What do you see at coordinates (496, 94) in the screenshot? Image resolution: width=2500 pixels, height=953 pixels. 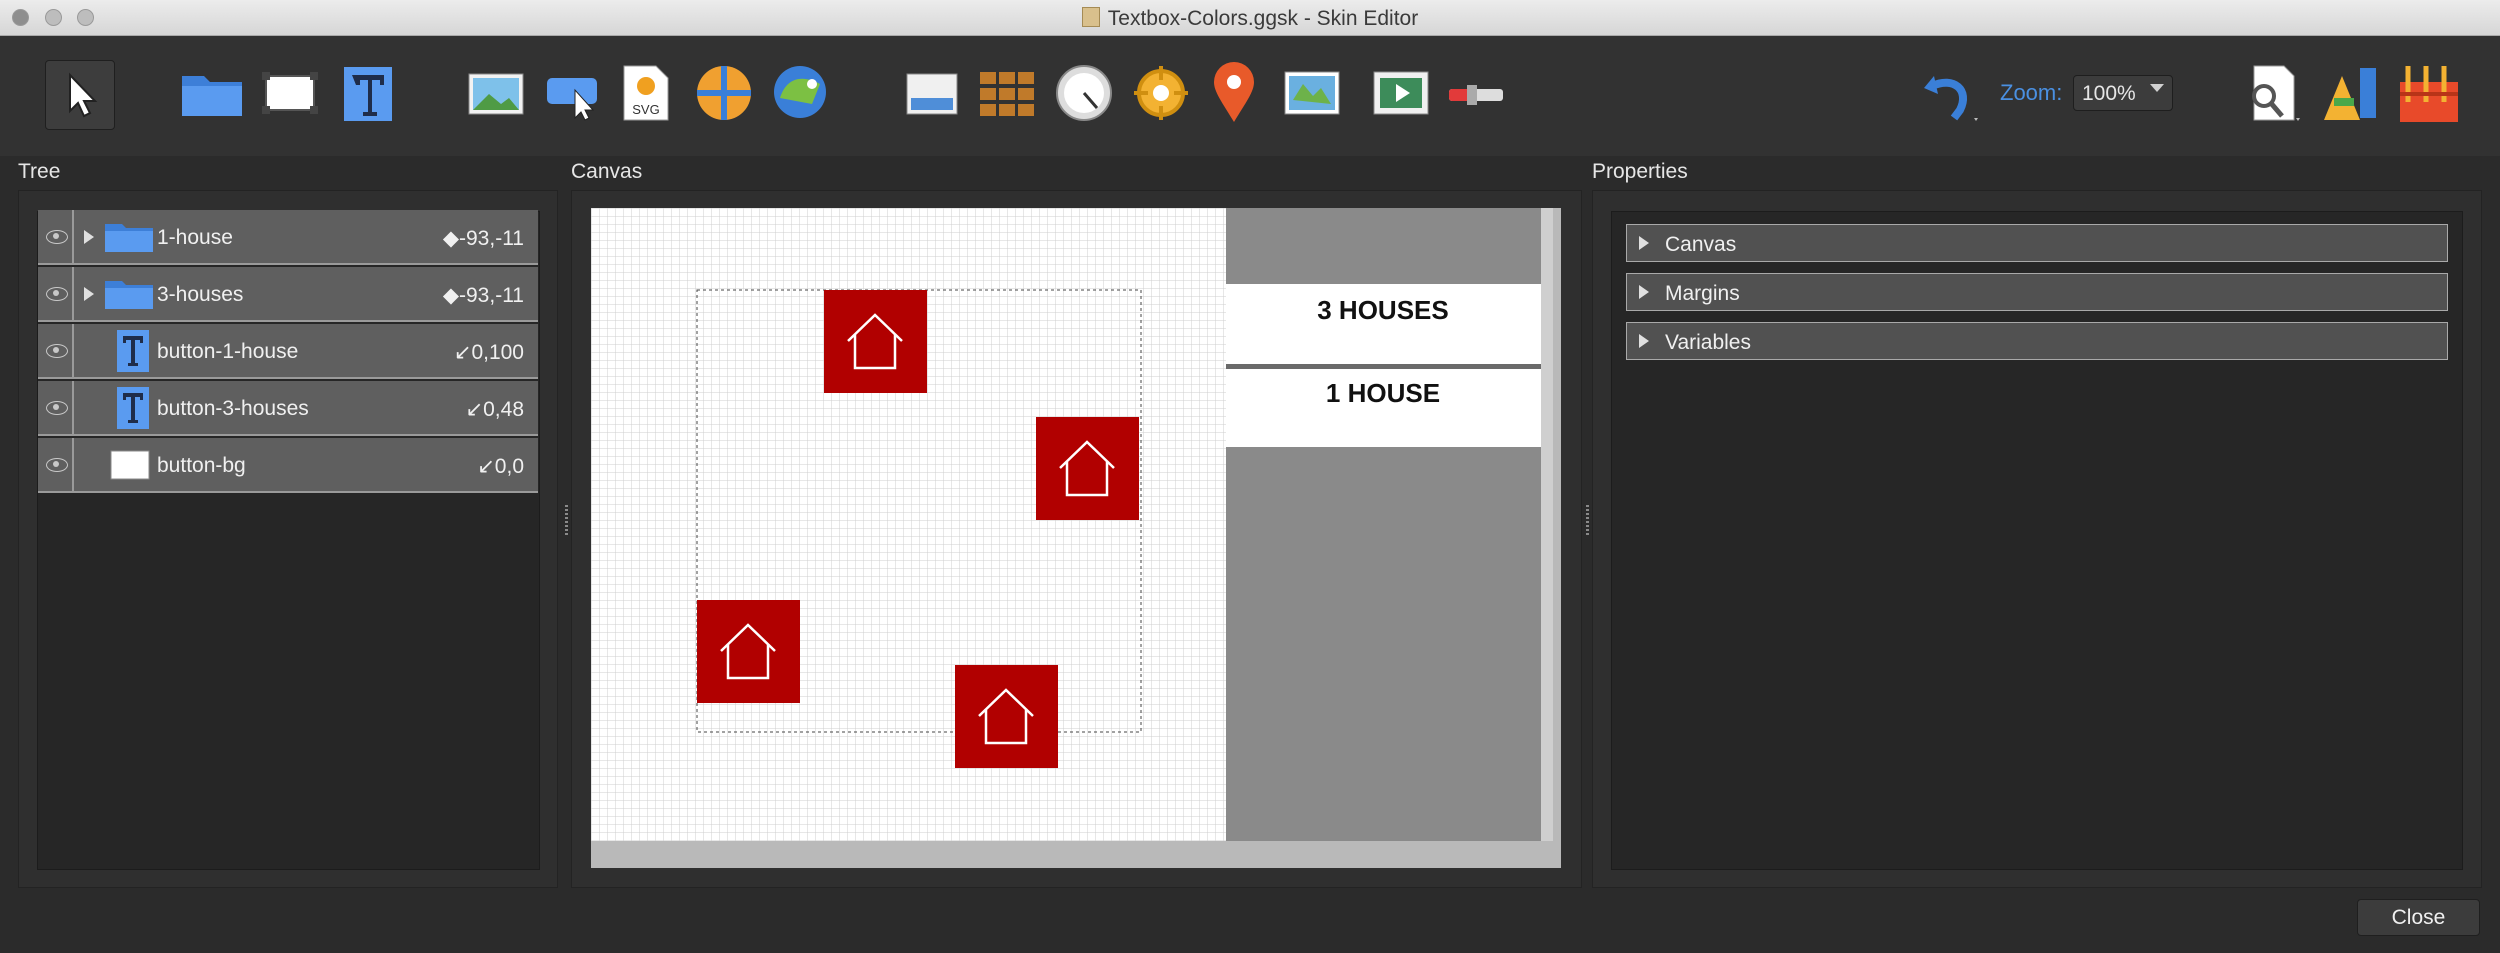 I see `image-tool-icon` at bounding box center [496, 94].